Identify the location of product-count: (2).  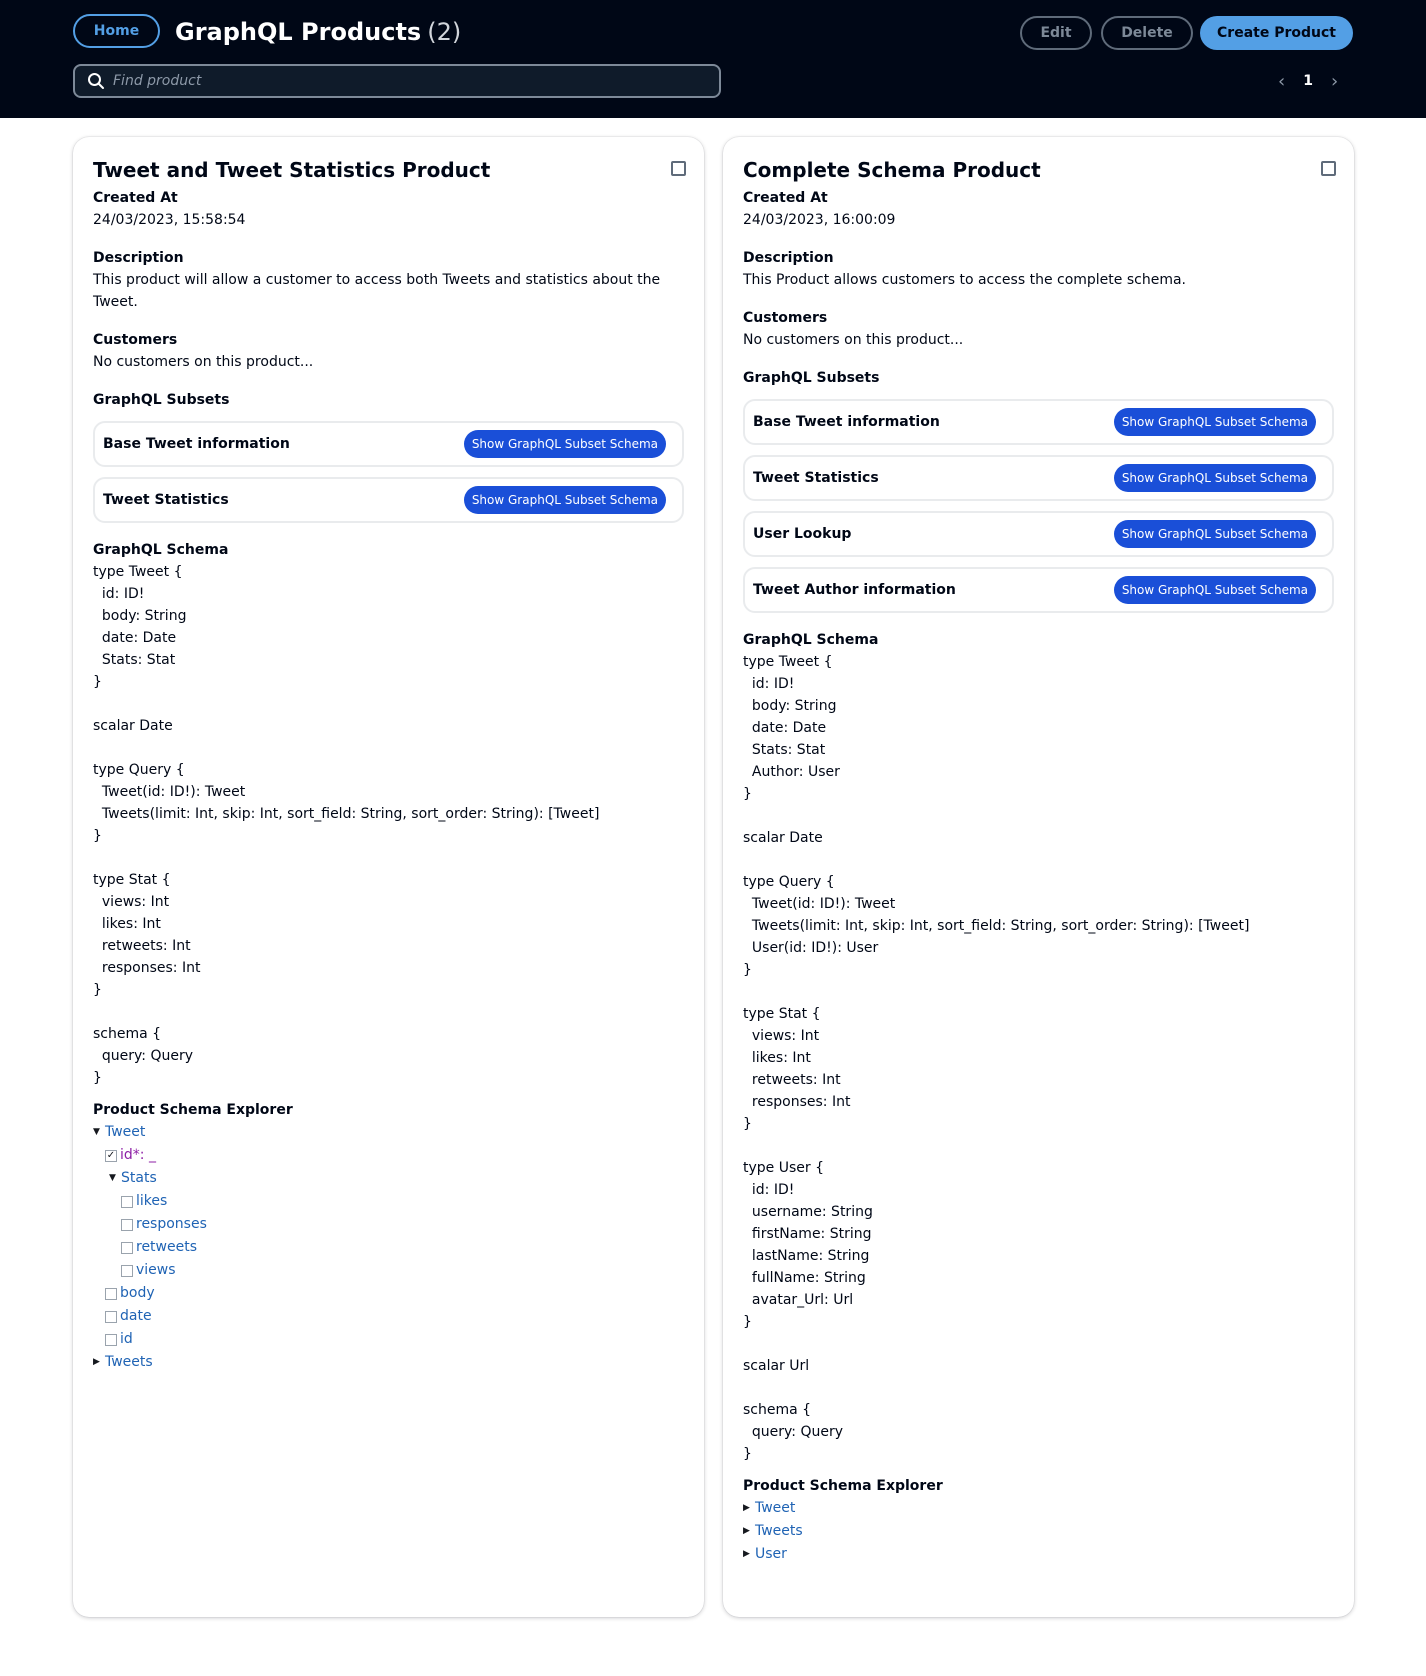
(444, 32).